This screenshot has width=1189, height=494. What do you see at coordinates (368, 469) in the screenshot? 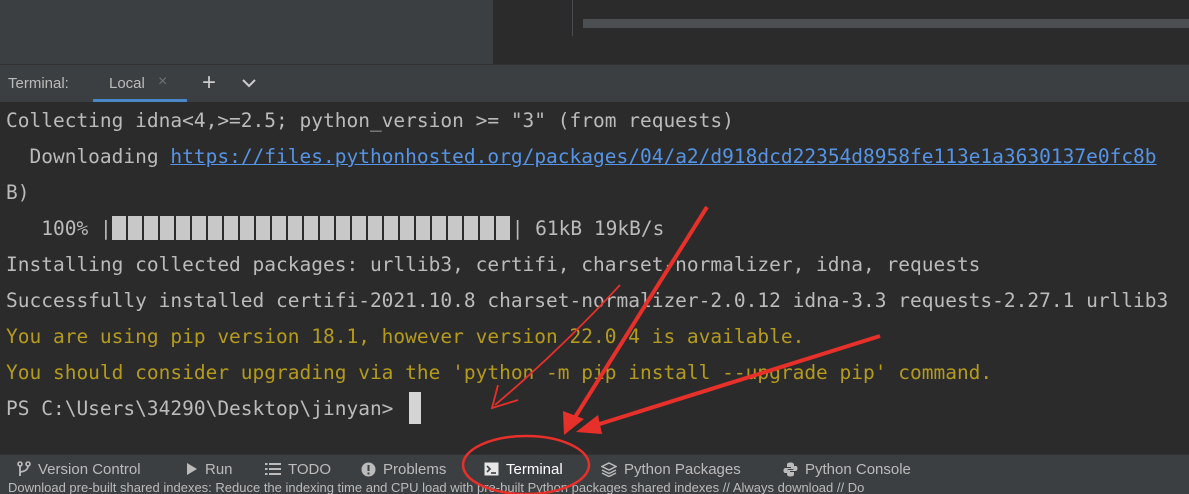
I see `info-icon` at bounding box center [368, 469].